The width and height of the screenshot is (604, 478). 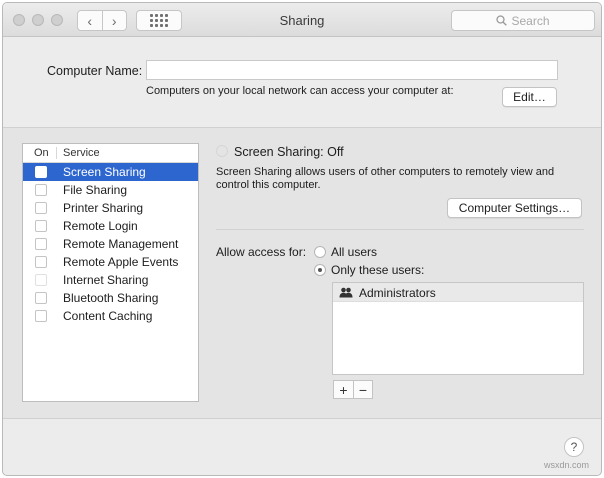 I want to click on service-item-file-sharing: File Sharing, so click(x=110, y=190).